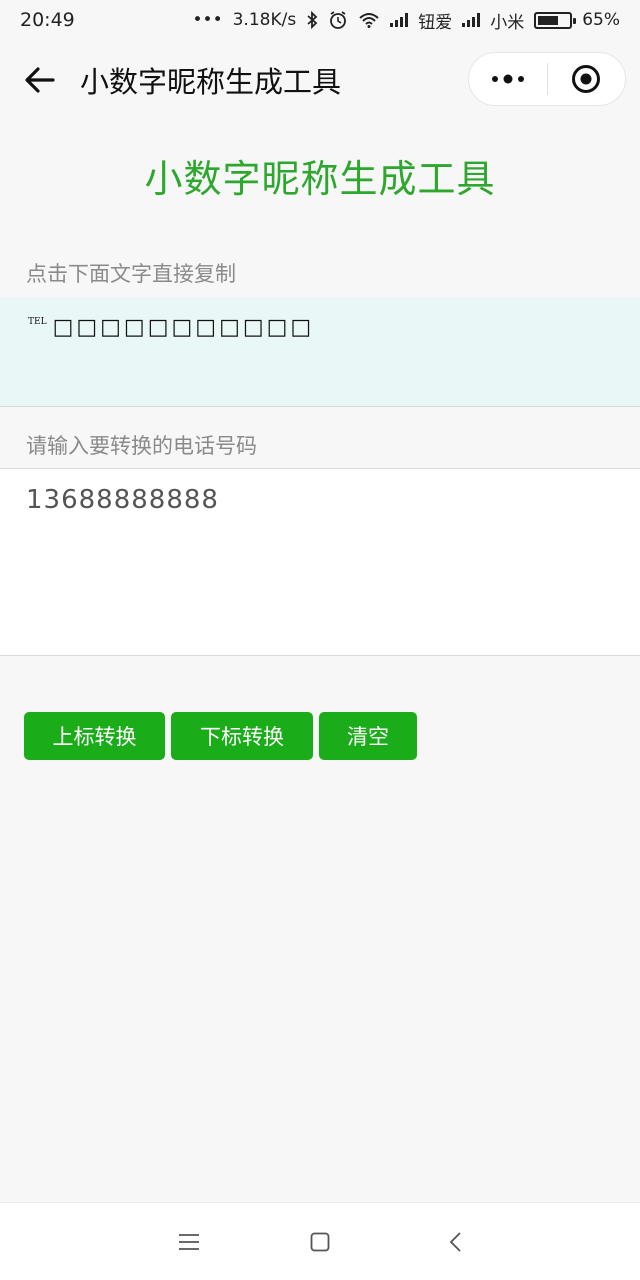 Image resolution: width=640 pixels, height=1280 pixels. I want to click on close-mini-program-button, so click(587, 79).